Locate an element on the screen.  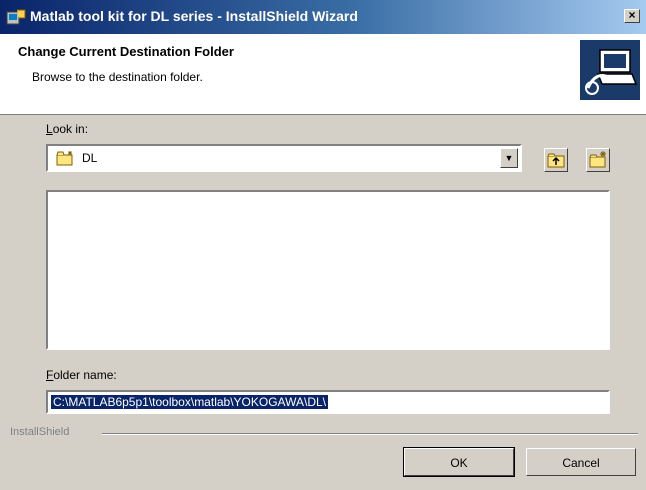
look-in-label: Look in: is located at coordinates (67, 129).